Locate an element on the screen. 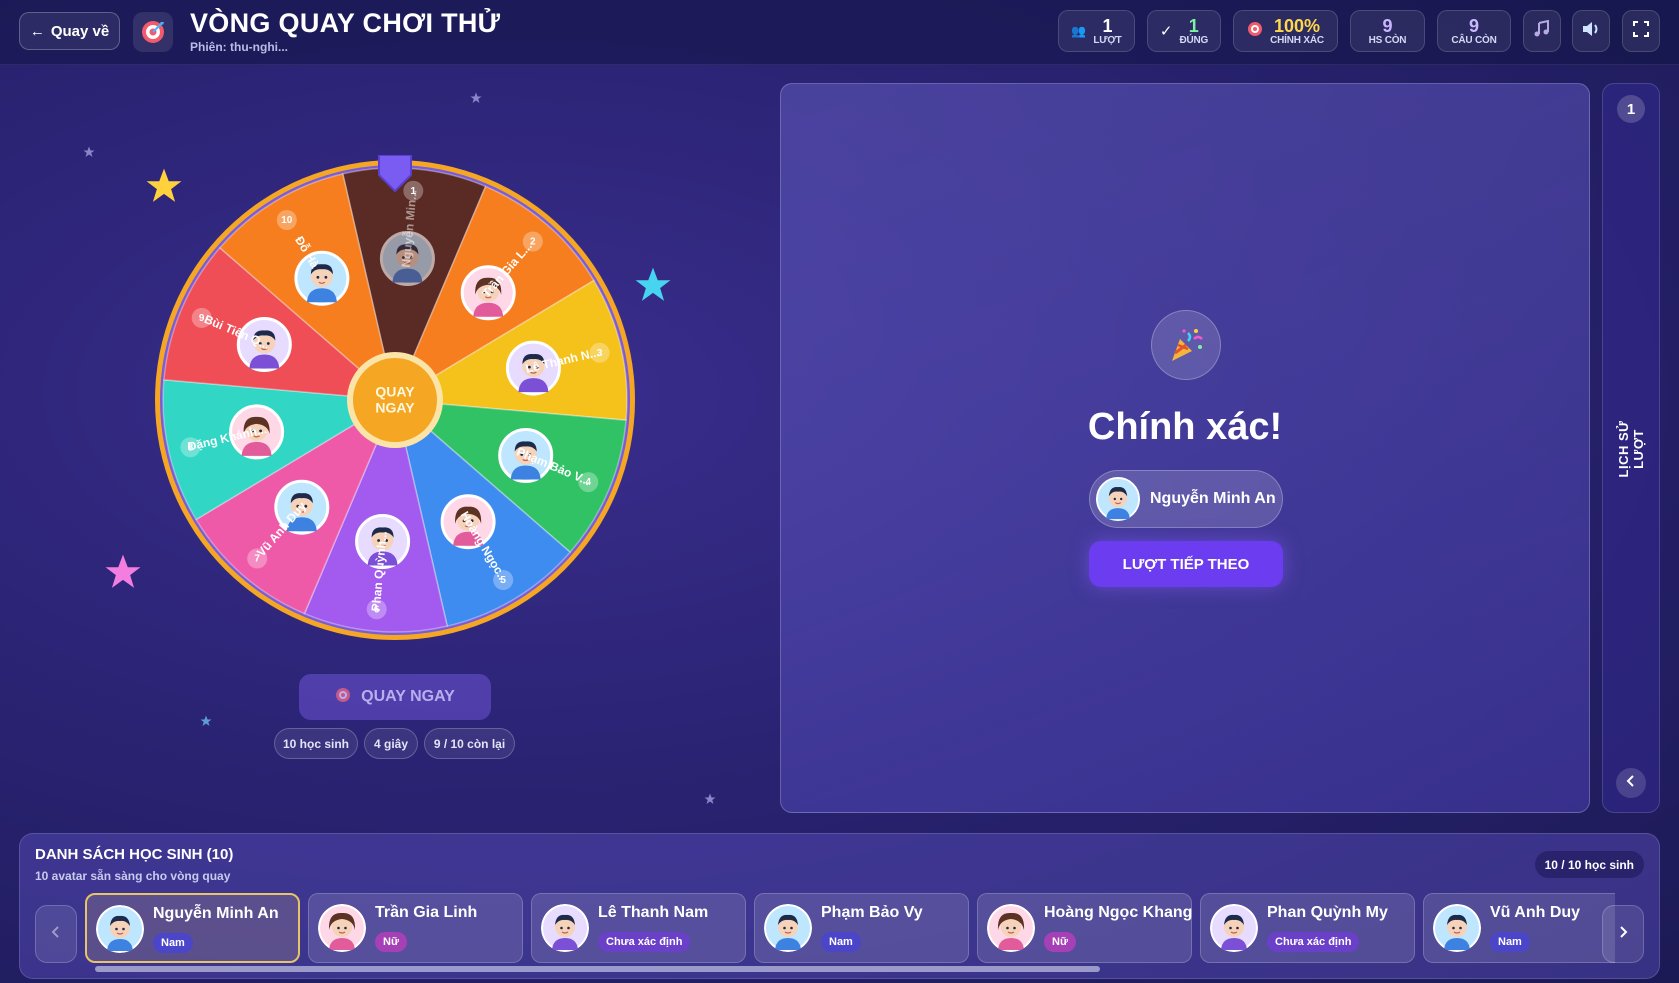  winner-pill: Nguyễn Minh An is located at coordinates (1186, 499).